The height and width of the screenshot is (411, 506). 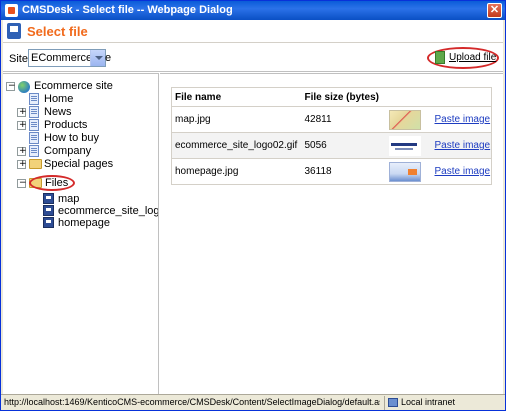 What do you see at coordinates (73, 86) in the screenshot?
I see `tree-root-label: Ecommerce site` at bounding box center [73, 86].